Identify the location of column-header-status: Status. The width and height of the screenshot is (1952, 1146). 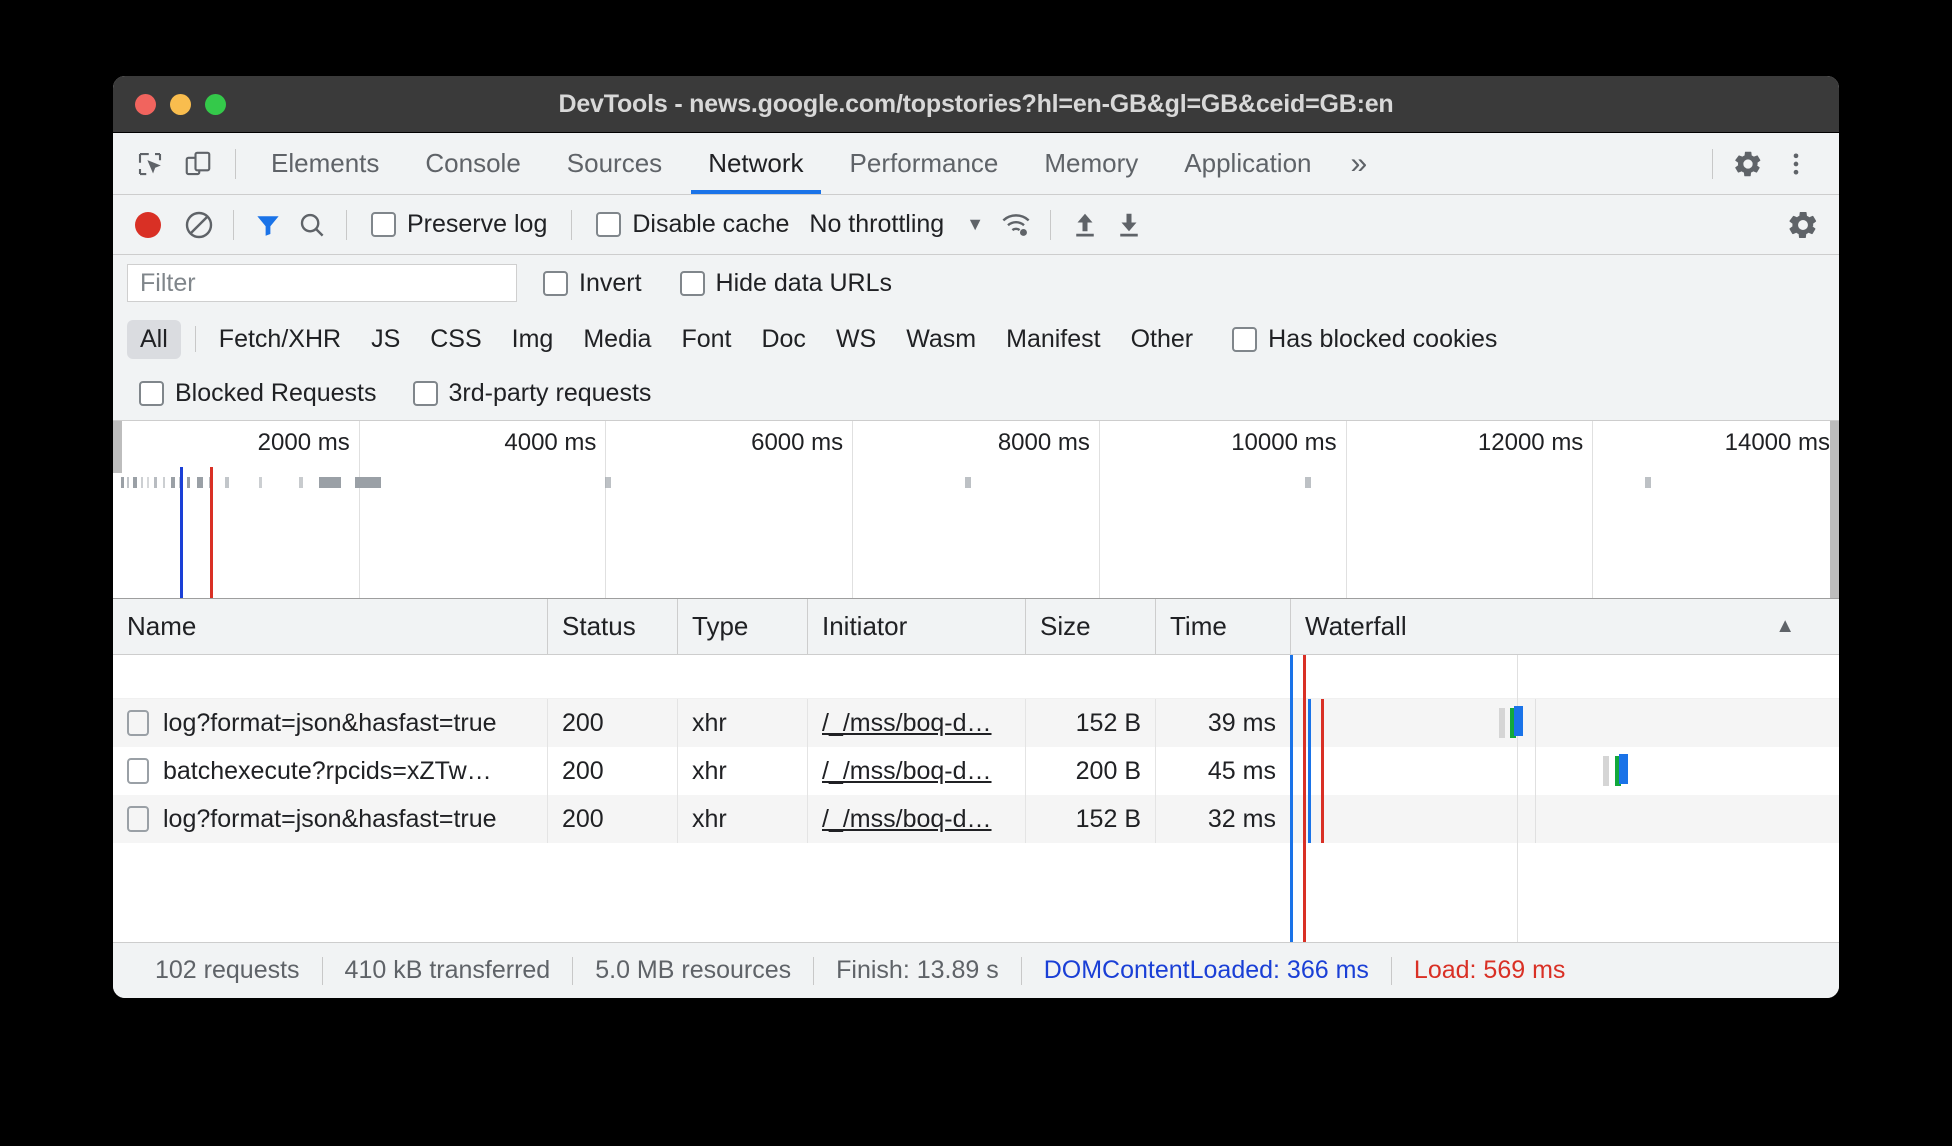
(613, 626).